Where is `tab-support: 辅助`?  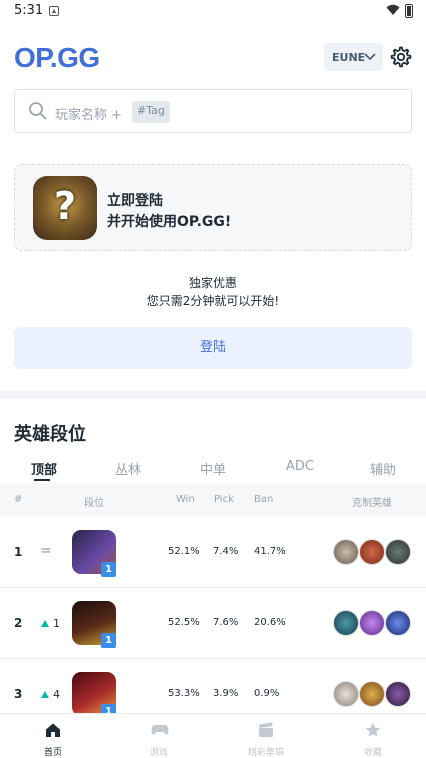 tab-support: 辅助 is located at coordinates (383, 468).